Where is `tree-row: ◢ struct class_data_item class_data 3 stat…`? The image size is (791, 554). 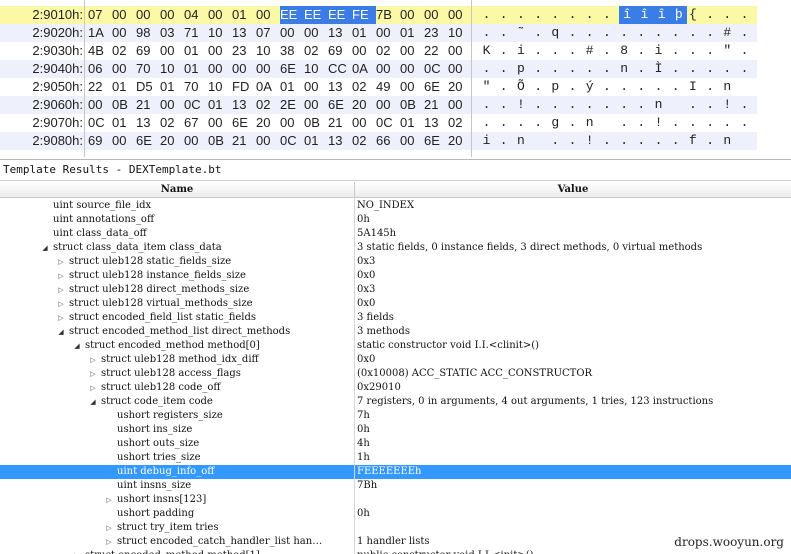
tree-row: ◢ struct class_data_item class_data 3 stat… is located at coordinates (395, 248).